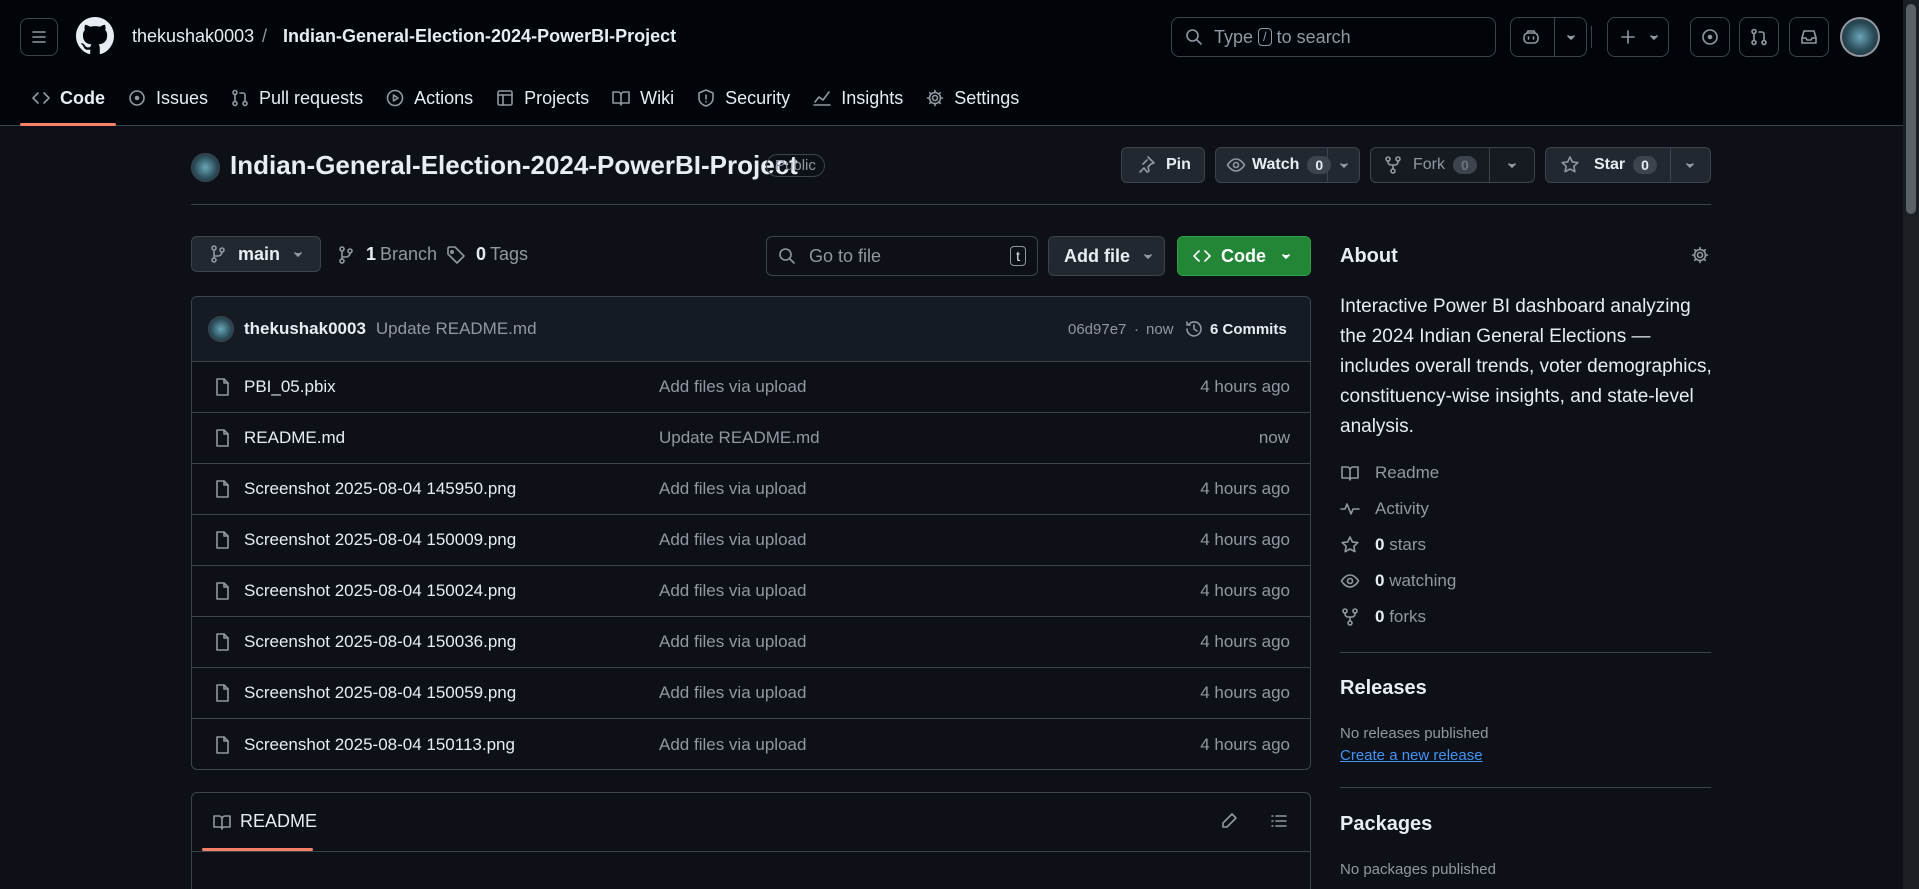 The height and width of the screenshot is (889, 1919). What do you see at coordinates (1383, 545) in the screenshot?
I see `stars-link: 0 stars` at bounding box center [1383, 545].